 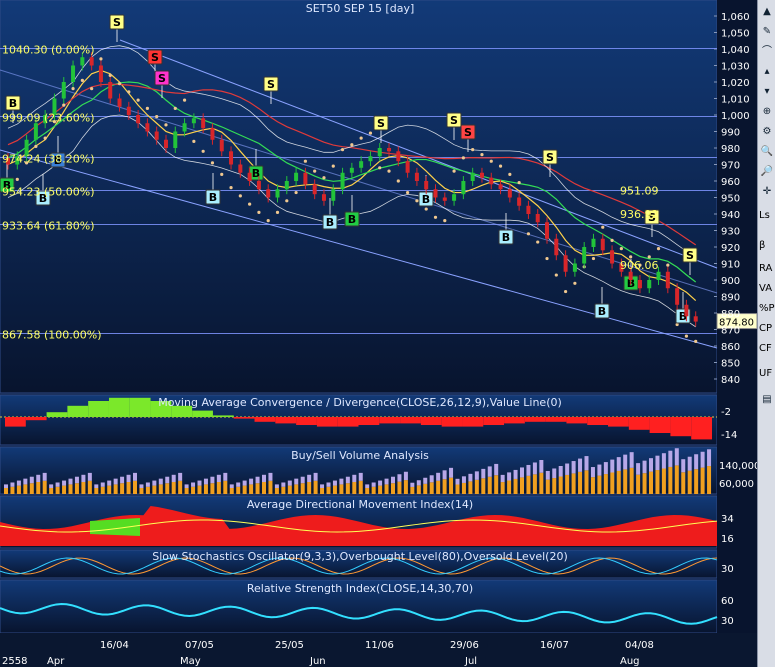 What do you see at coordinates (48, 50) in the screenshot?
I see `fib-label: 1040.30 (0.00%)` at bounding box center [48, 50].